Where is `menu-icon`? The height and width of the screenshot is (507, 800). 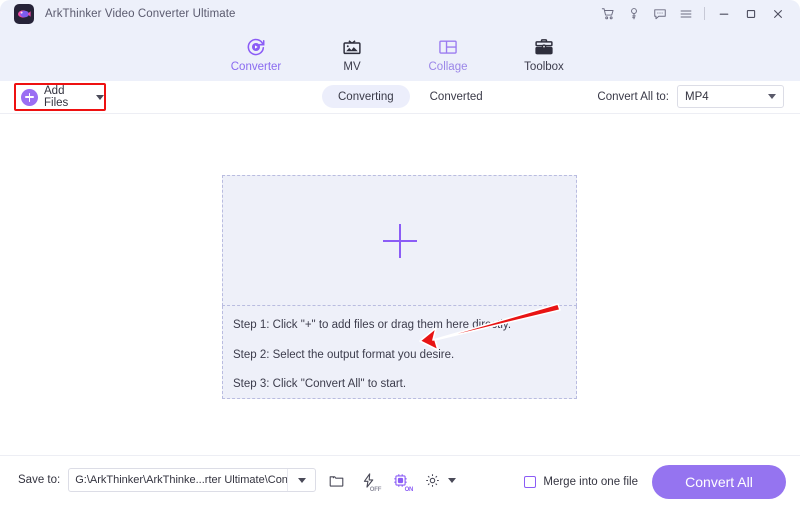 menu-icon is located at coordinates (686, 13).